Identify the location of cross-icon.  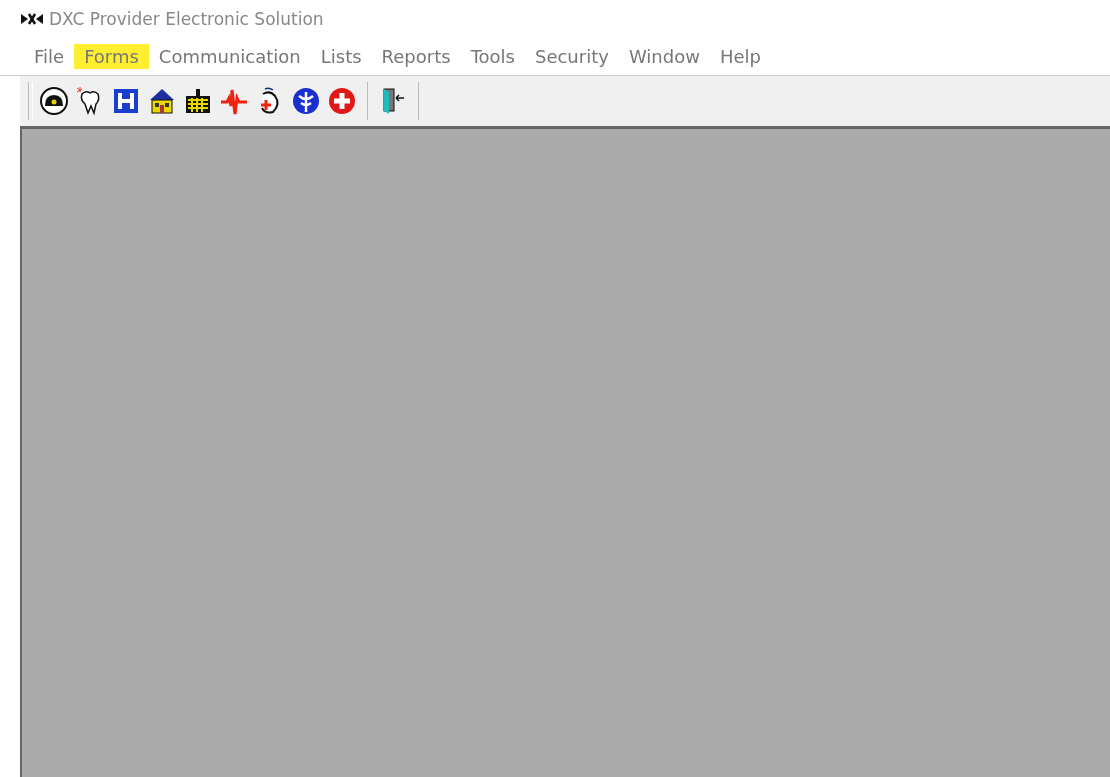
(342, 101).